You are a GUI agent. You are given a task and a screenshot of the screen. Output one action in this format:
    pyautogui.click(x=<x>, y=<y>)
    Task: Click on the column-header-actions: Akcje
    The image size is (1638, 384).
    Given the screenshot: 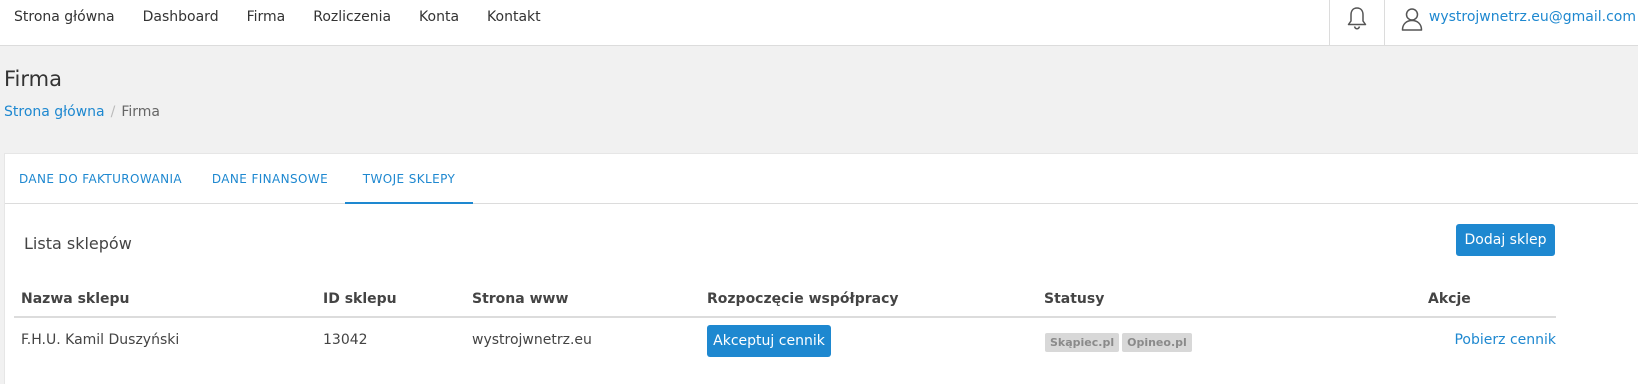 What is the action you would take?
    pyautogui.click(x=1449, y=299)
    